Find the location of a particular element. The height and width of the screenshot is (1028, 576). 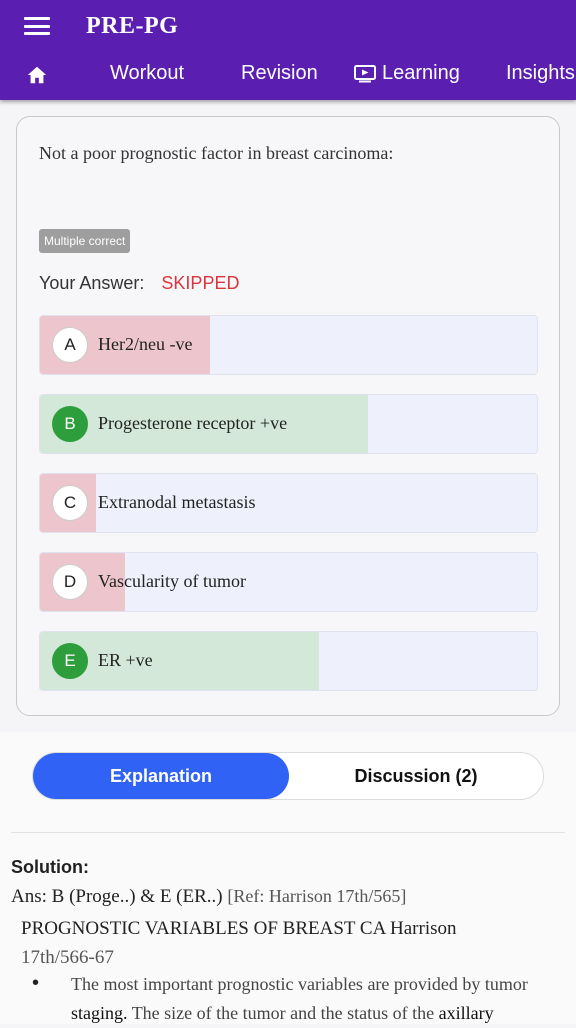

solution-answer-text: Ans: B (Proge..) & E (ER..) is located at coordinates (117, 896).